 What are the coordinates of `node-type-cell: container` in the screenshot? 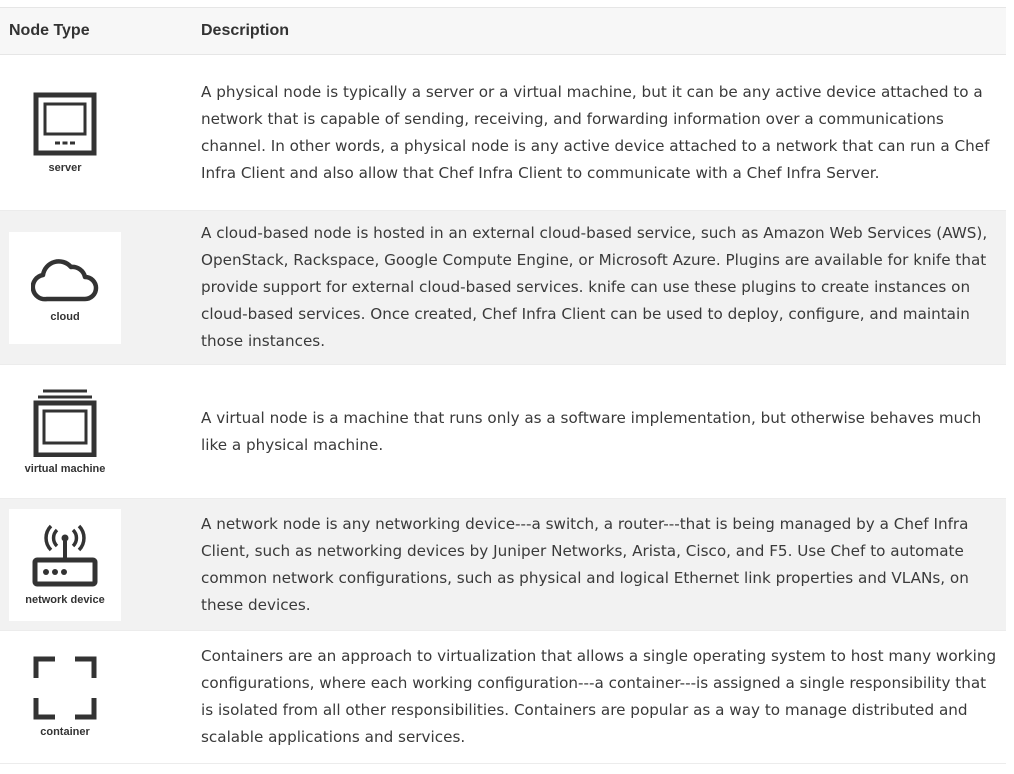 It's located at (96, 697).